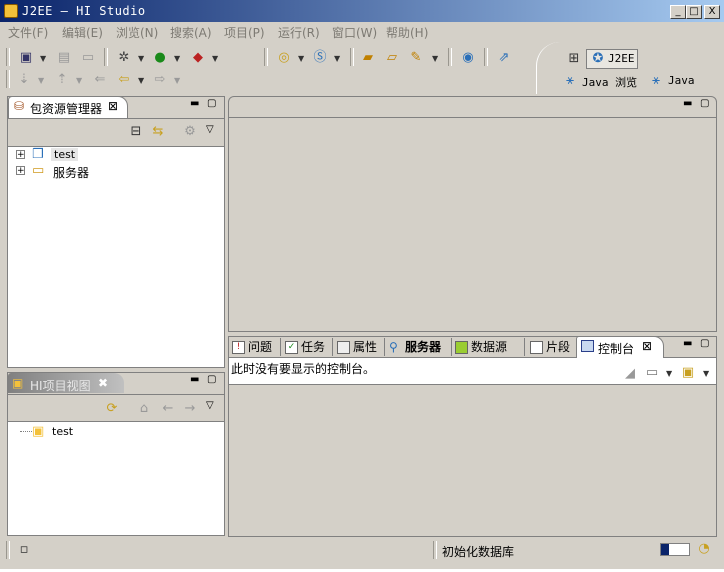 The width and height of the screenshot is (724, 572). What do you see at coordinates (11, 11) in the screenshot?
I see `app-icon` at bounding box center [11, 11].